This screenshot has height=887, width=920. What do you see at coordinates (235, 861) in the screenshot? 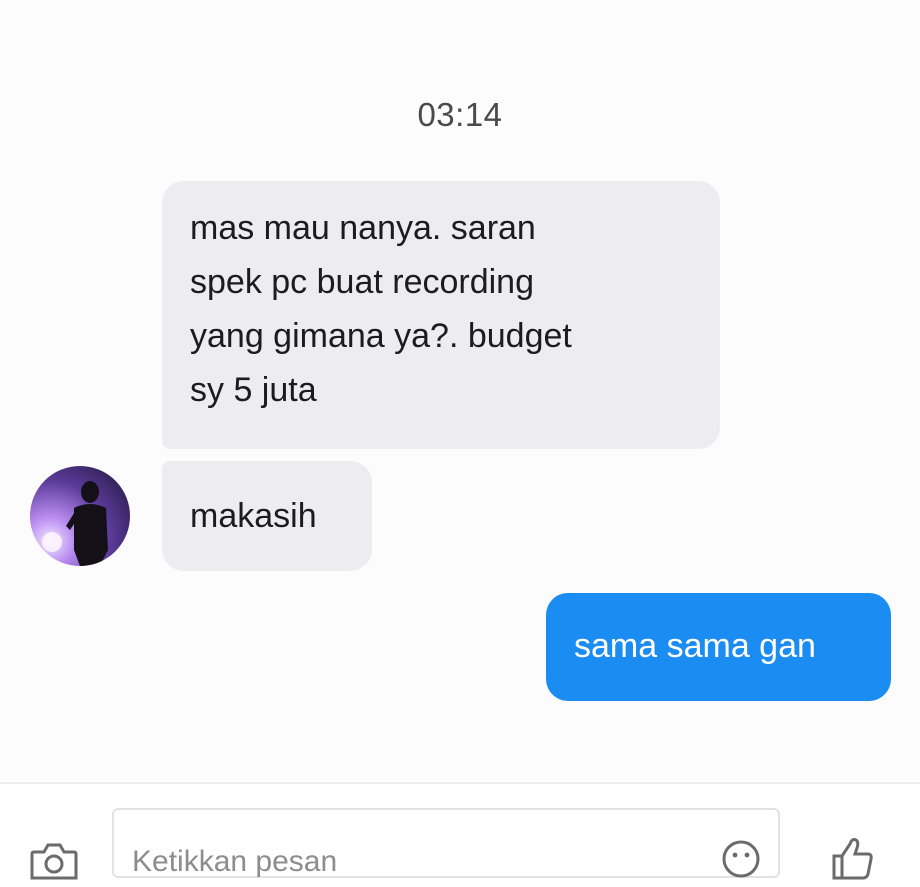
I see `message-input-placeholder: Ketikkan pesan` at bounding box center [235, 861].